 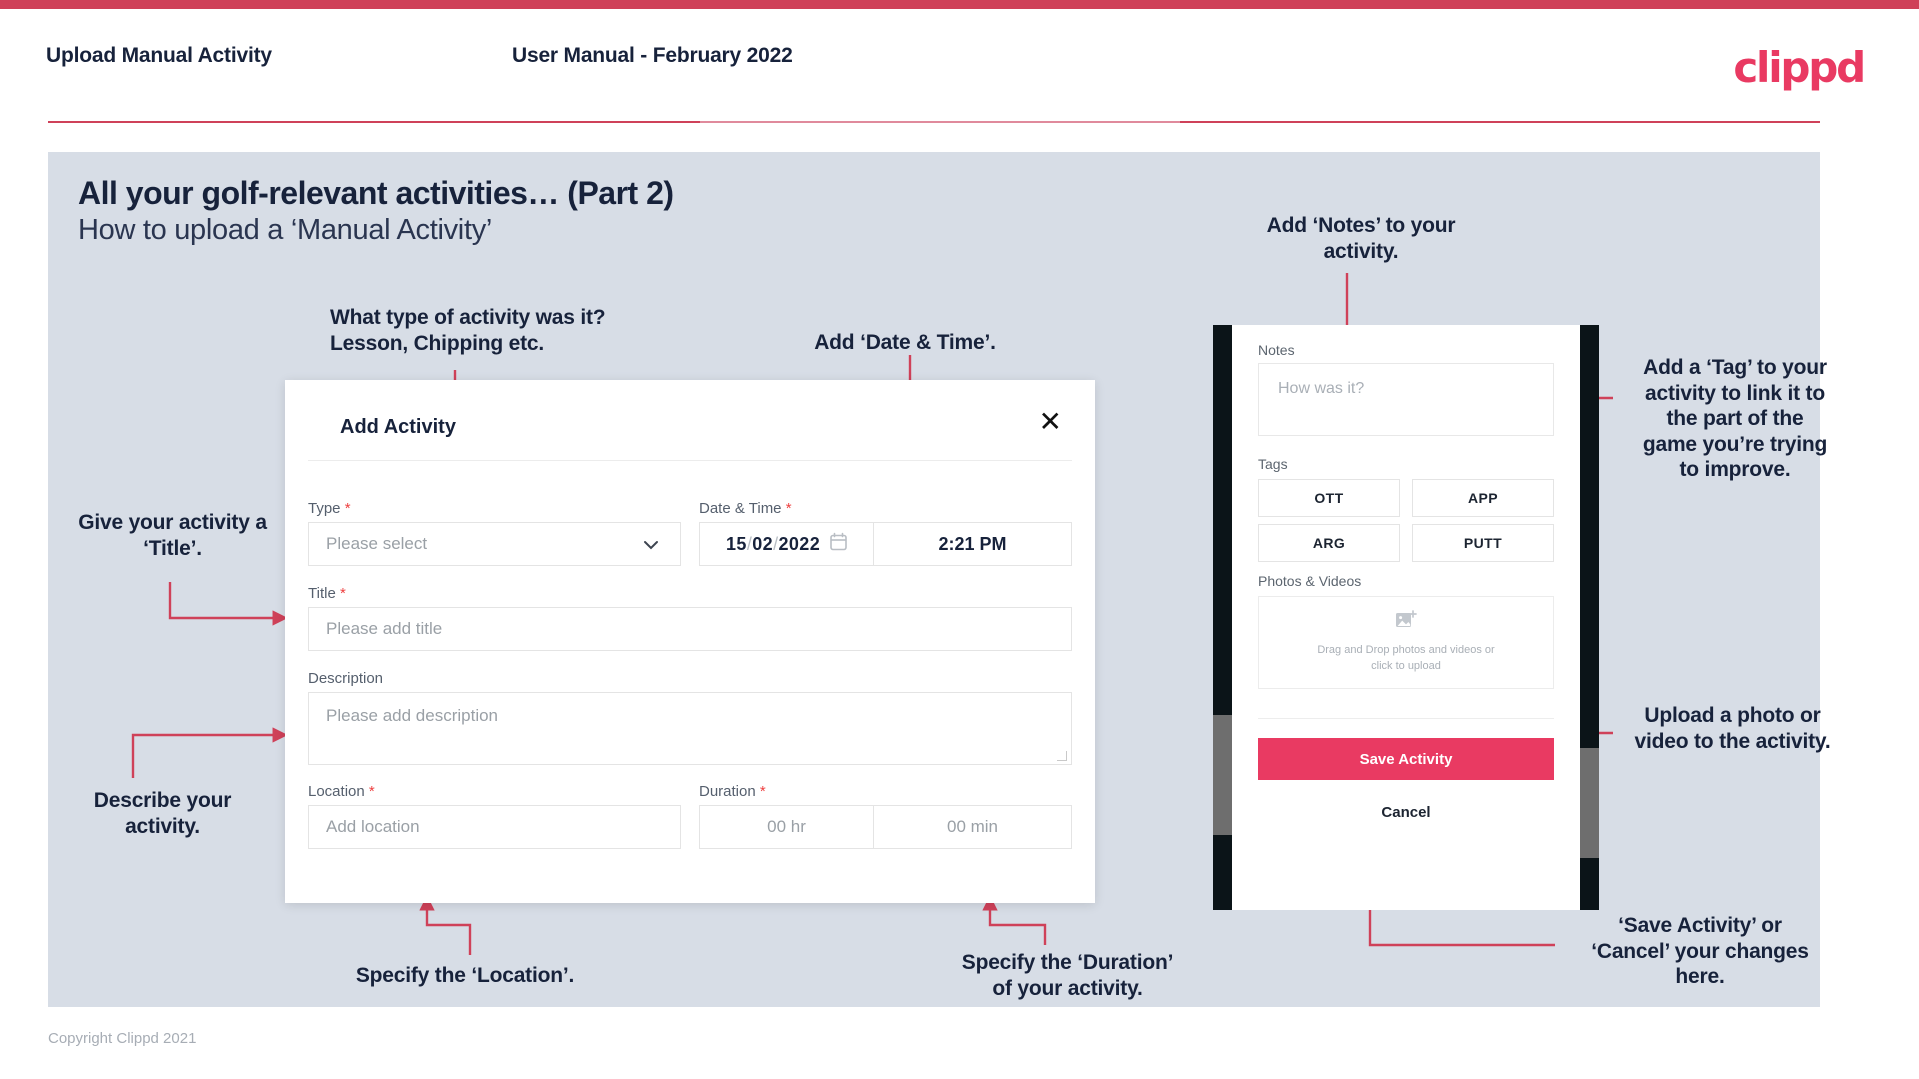 I want to click on slide-subheading: How to upload a ‘Manual Activity’, so click(x=285, y=230).